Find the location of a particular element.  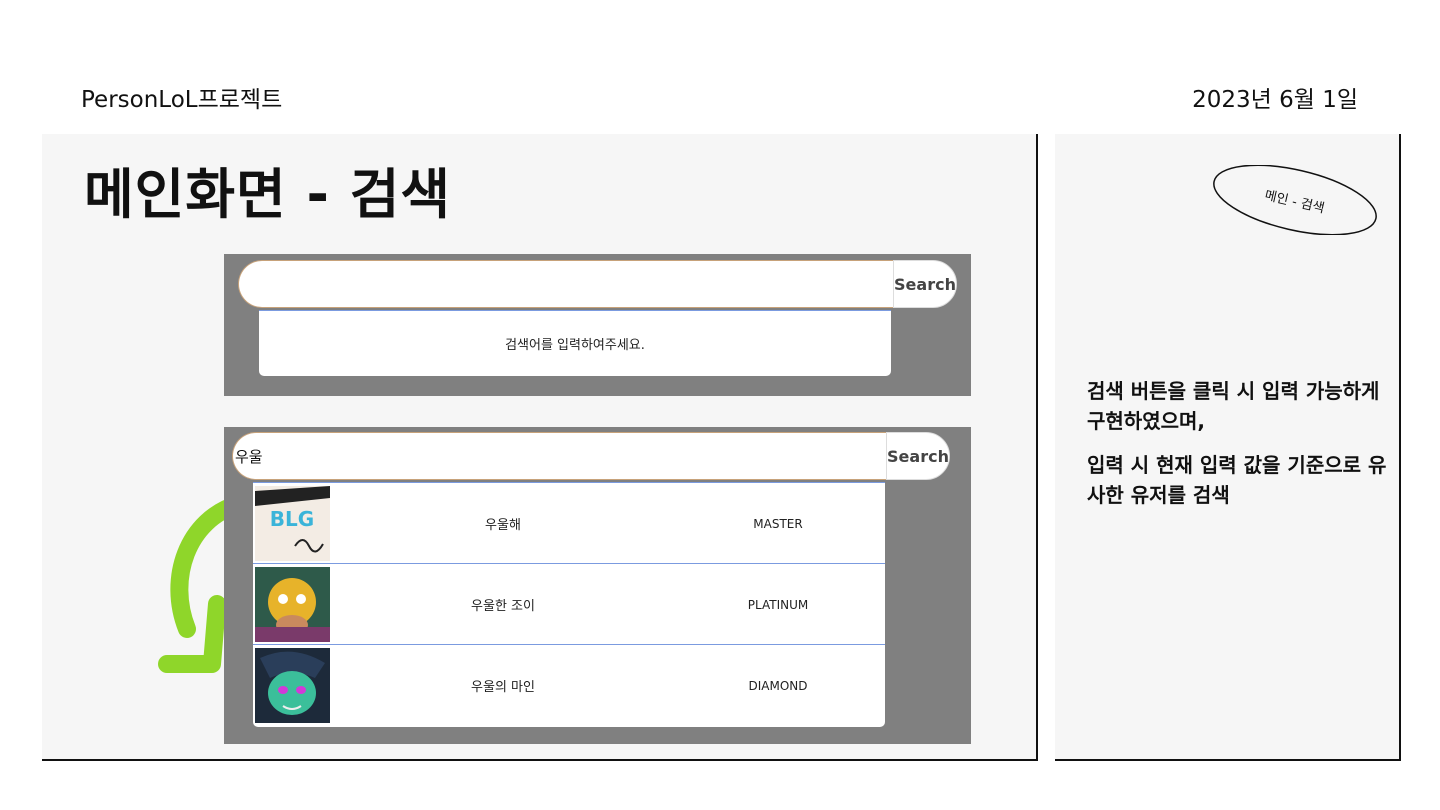

search-input is located at coordinates (565, 284).